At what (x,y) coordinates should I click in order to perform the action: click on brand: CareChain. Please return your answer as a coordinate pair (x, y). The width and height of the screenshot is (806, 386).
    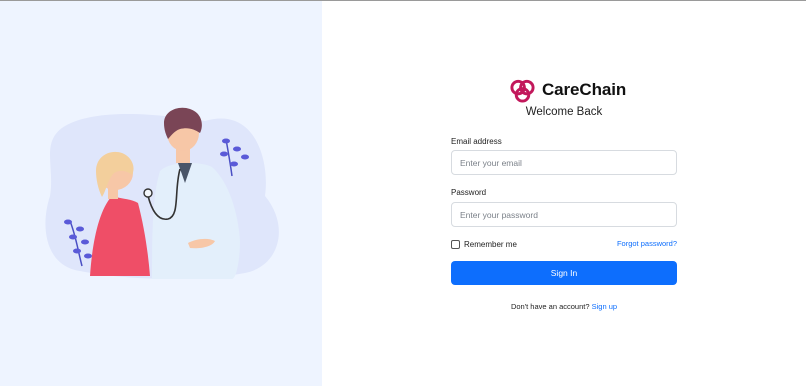
    Looking at the image, I should click on (567, 90).